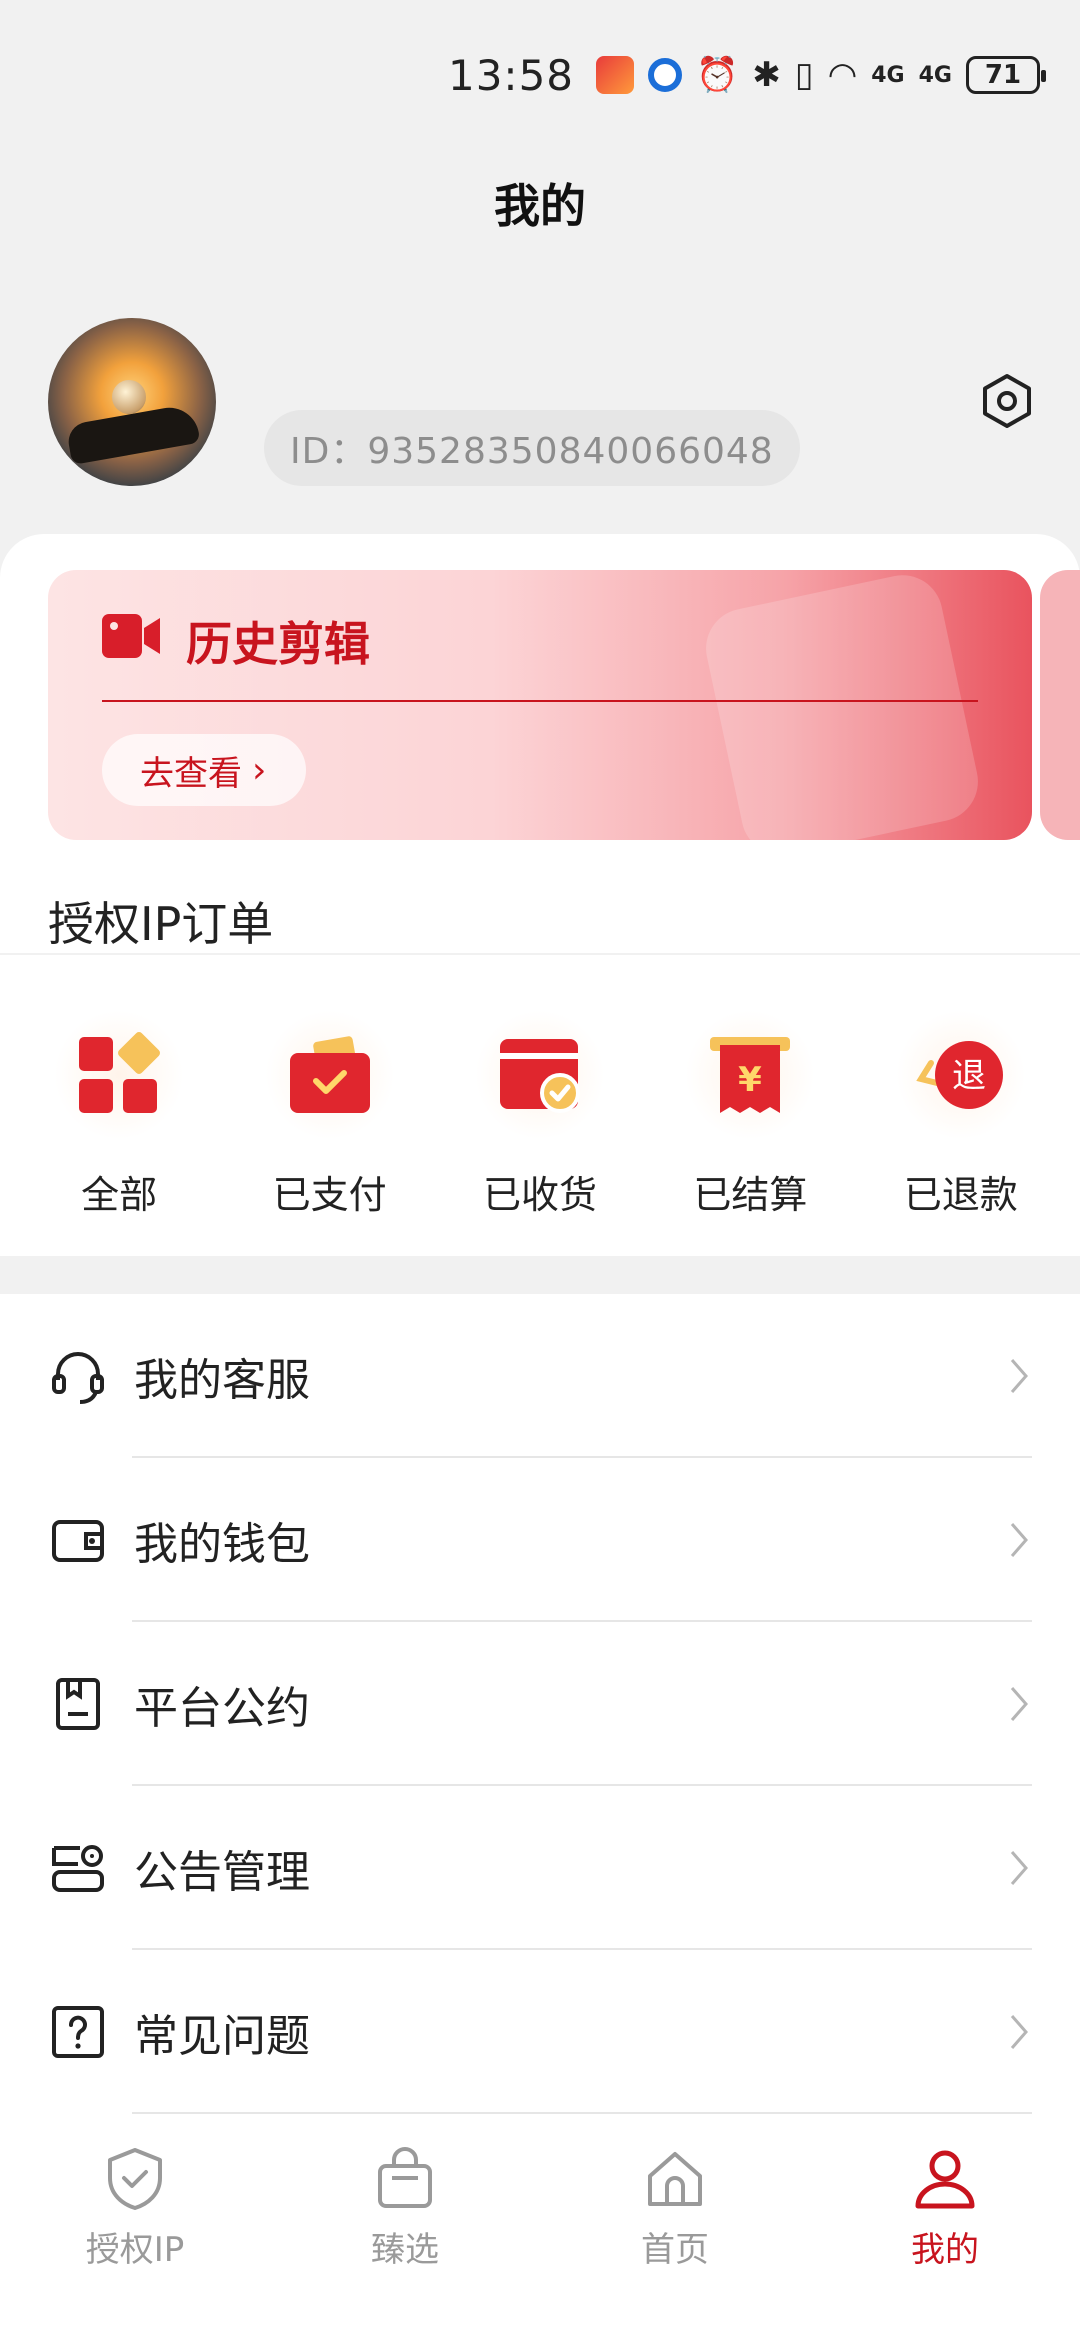  Describe the element at coordinates (119, 1195) in the screenshot. I see `order-all-label: 全部` at that location.